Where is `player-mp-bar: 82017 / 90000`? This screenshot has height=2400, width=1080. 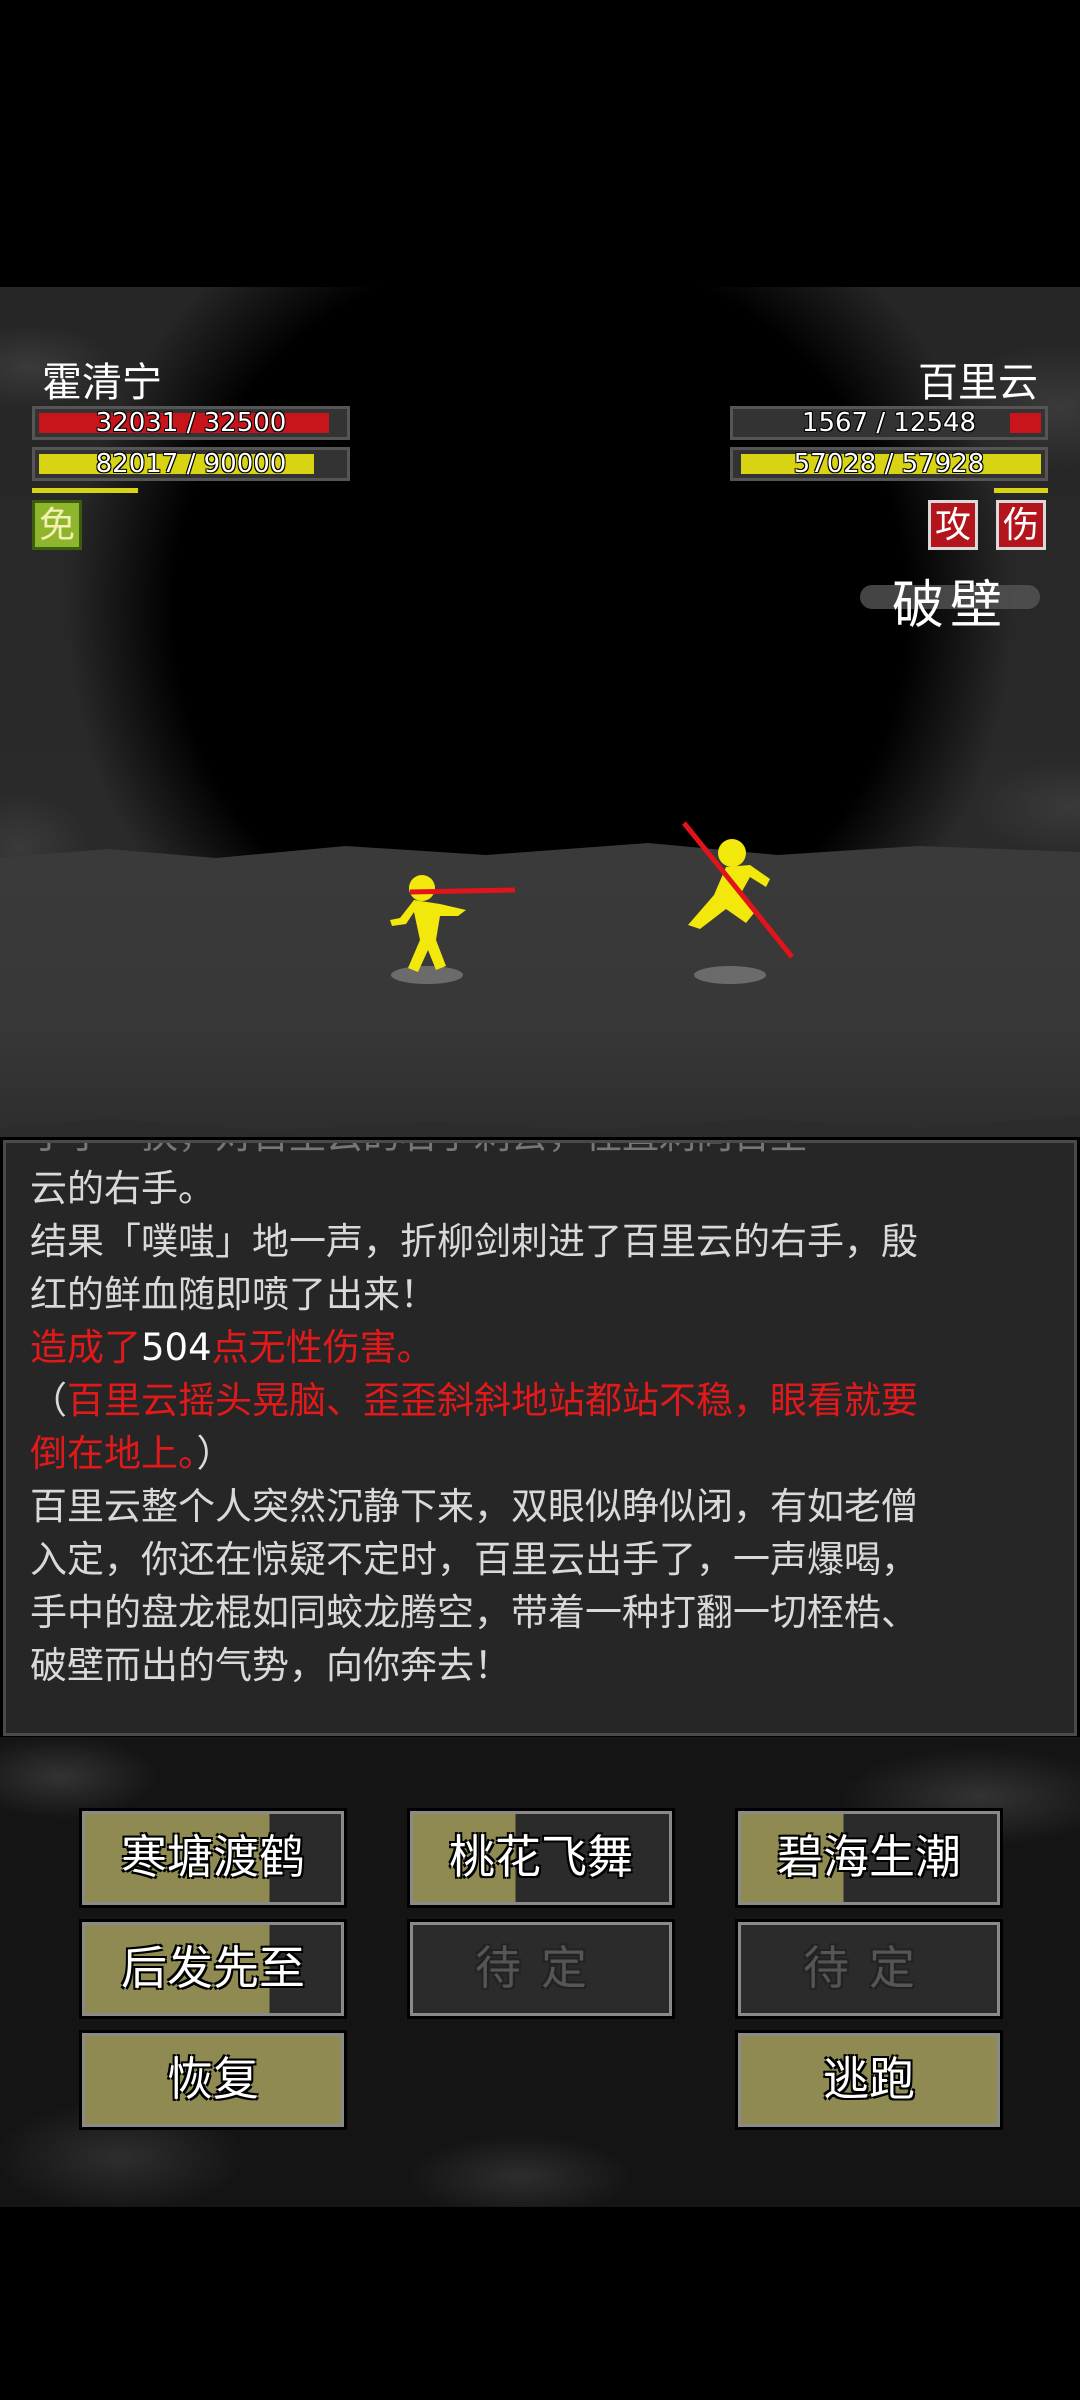
player-mp-bar: 82017 / 90000 is located at coordinates (191, 464).